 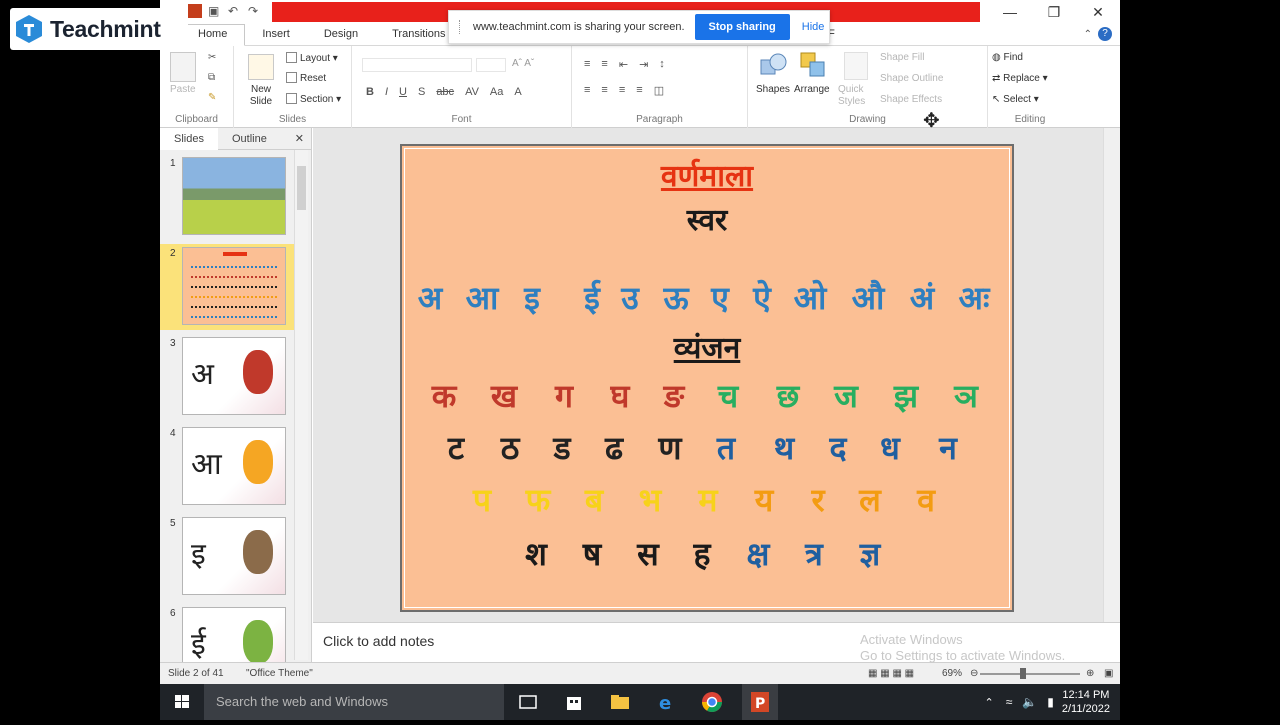 What do you see at coordinates (212, 97) in the screenshot?
I see `format-painter-icon: ✎` at bounding box center [212, 97].